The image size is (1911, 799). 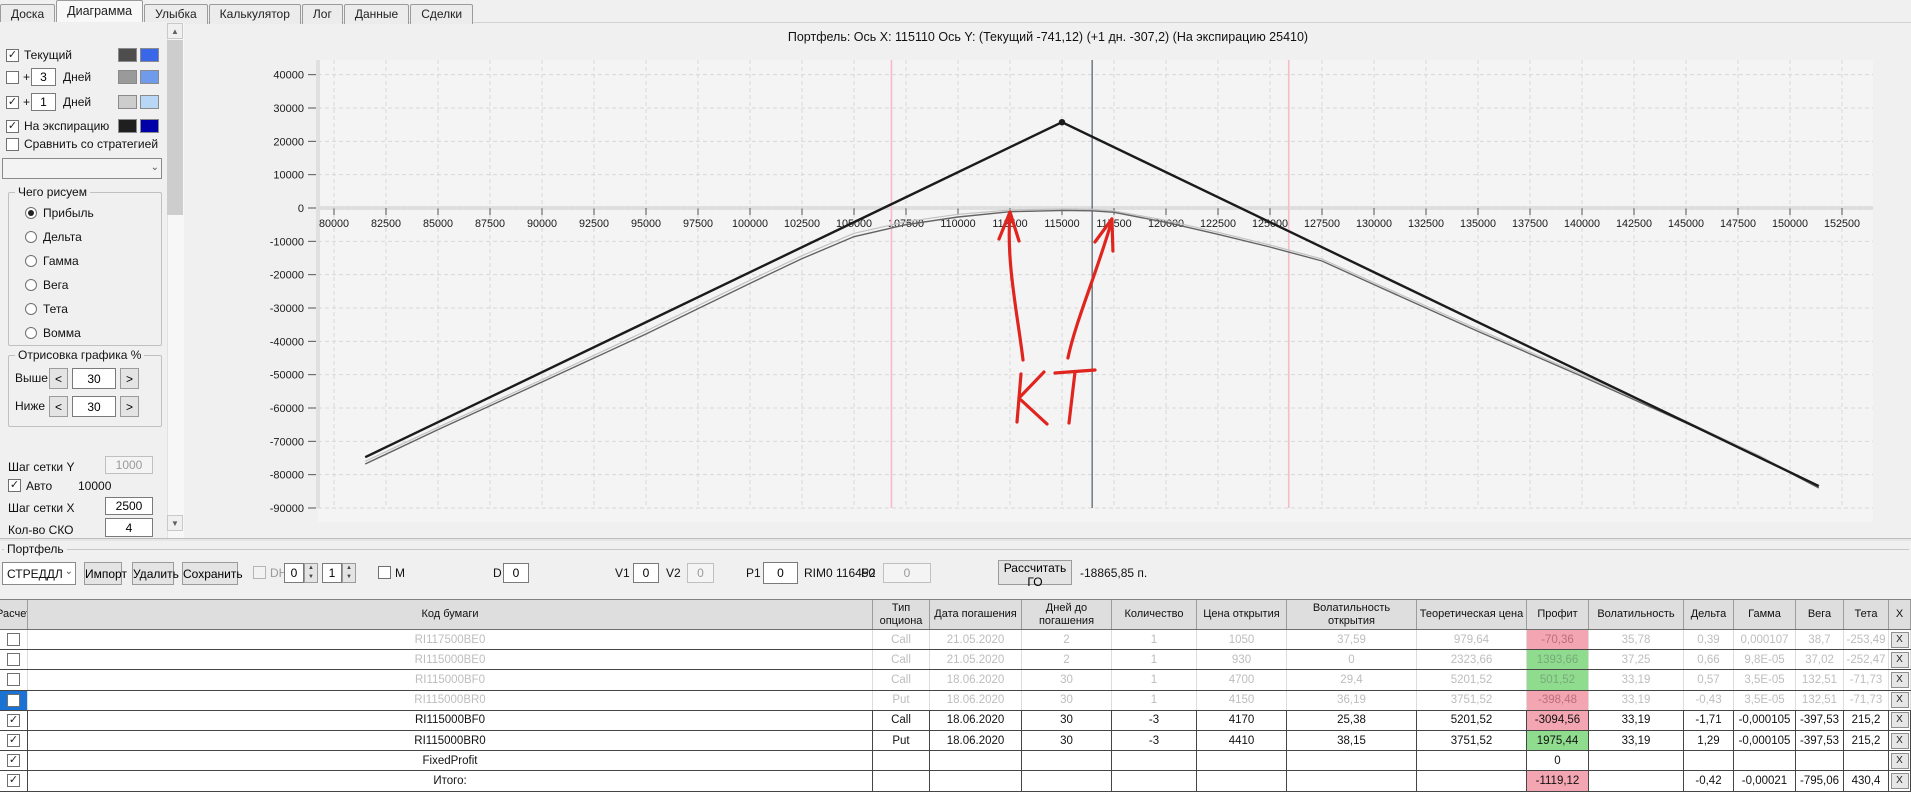 I want to click on radio-Тета, so click(x=31, y=309).